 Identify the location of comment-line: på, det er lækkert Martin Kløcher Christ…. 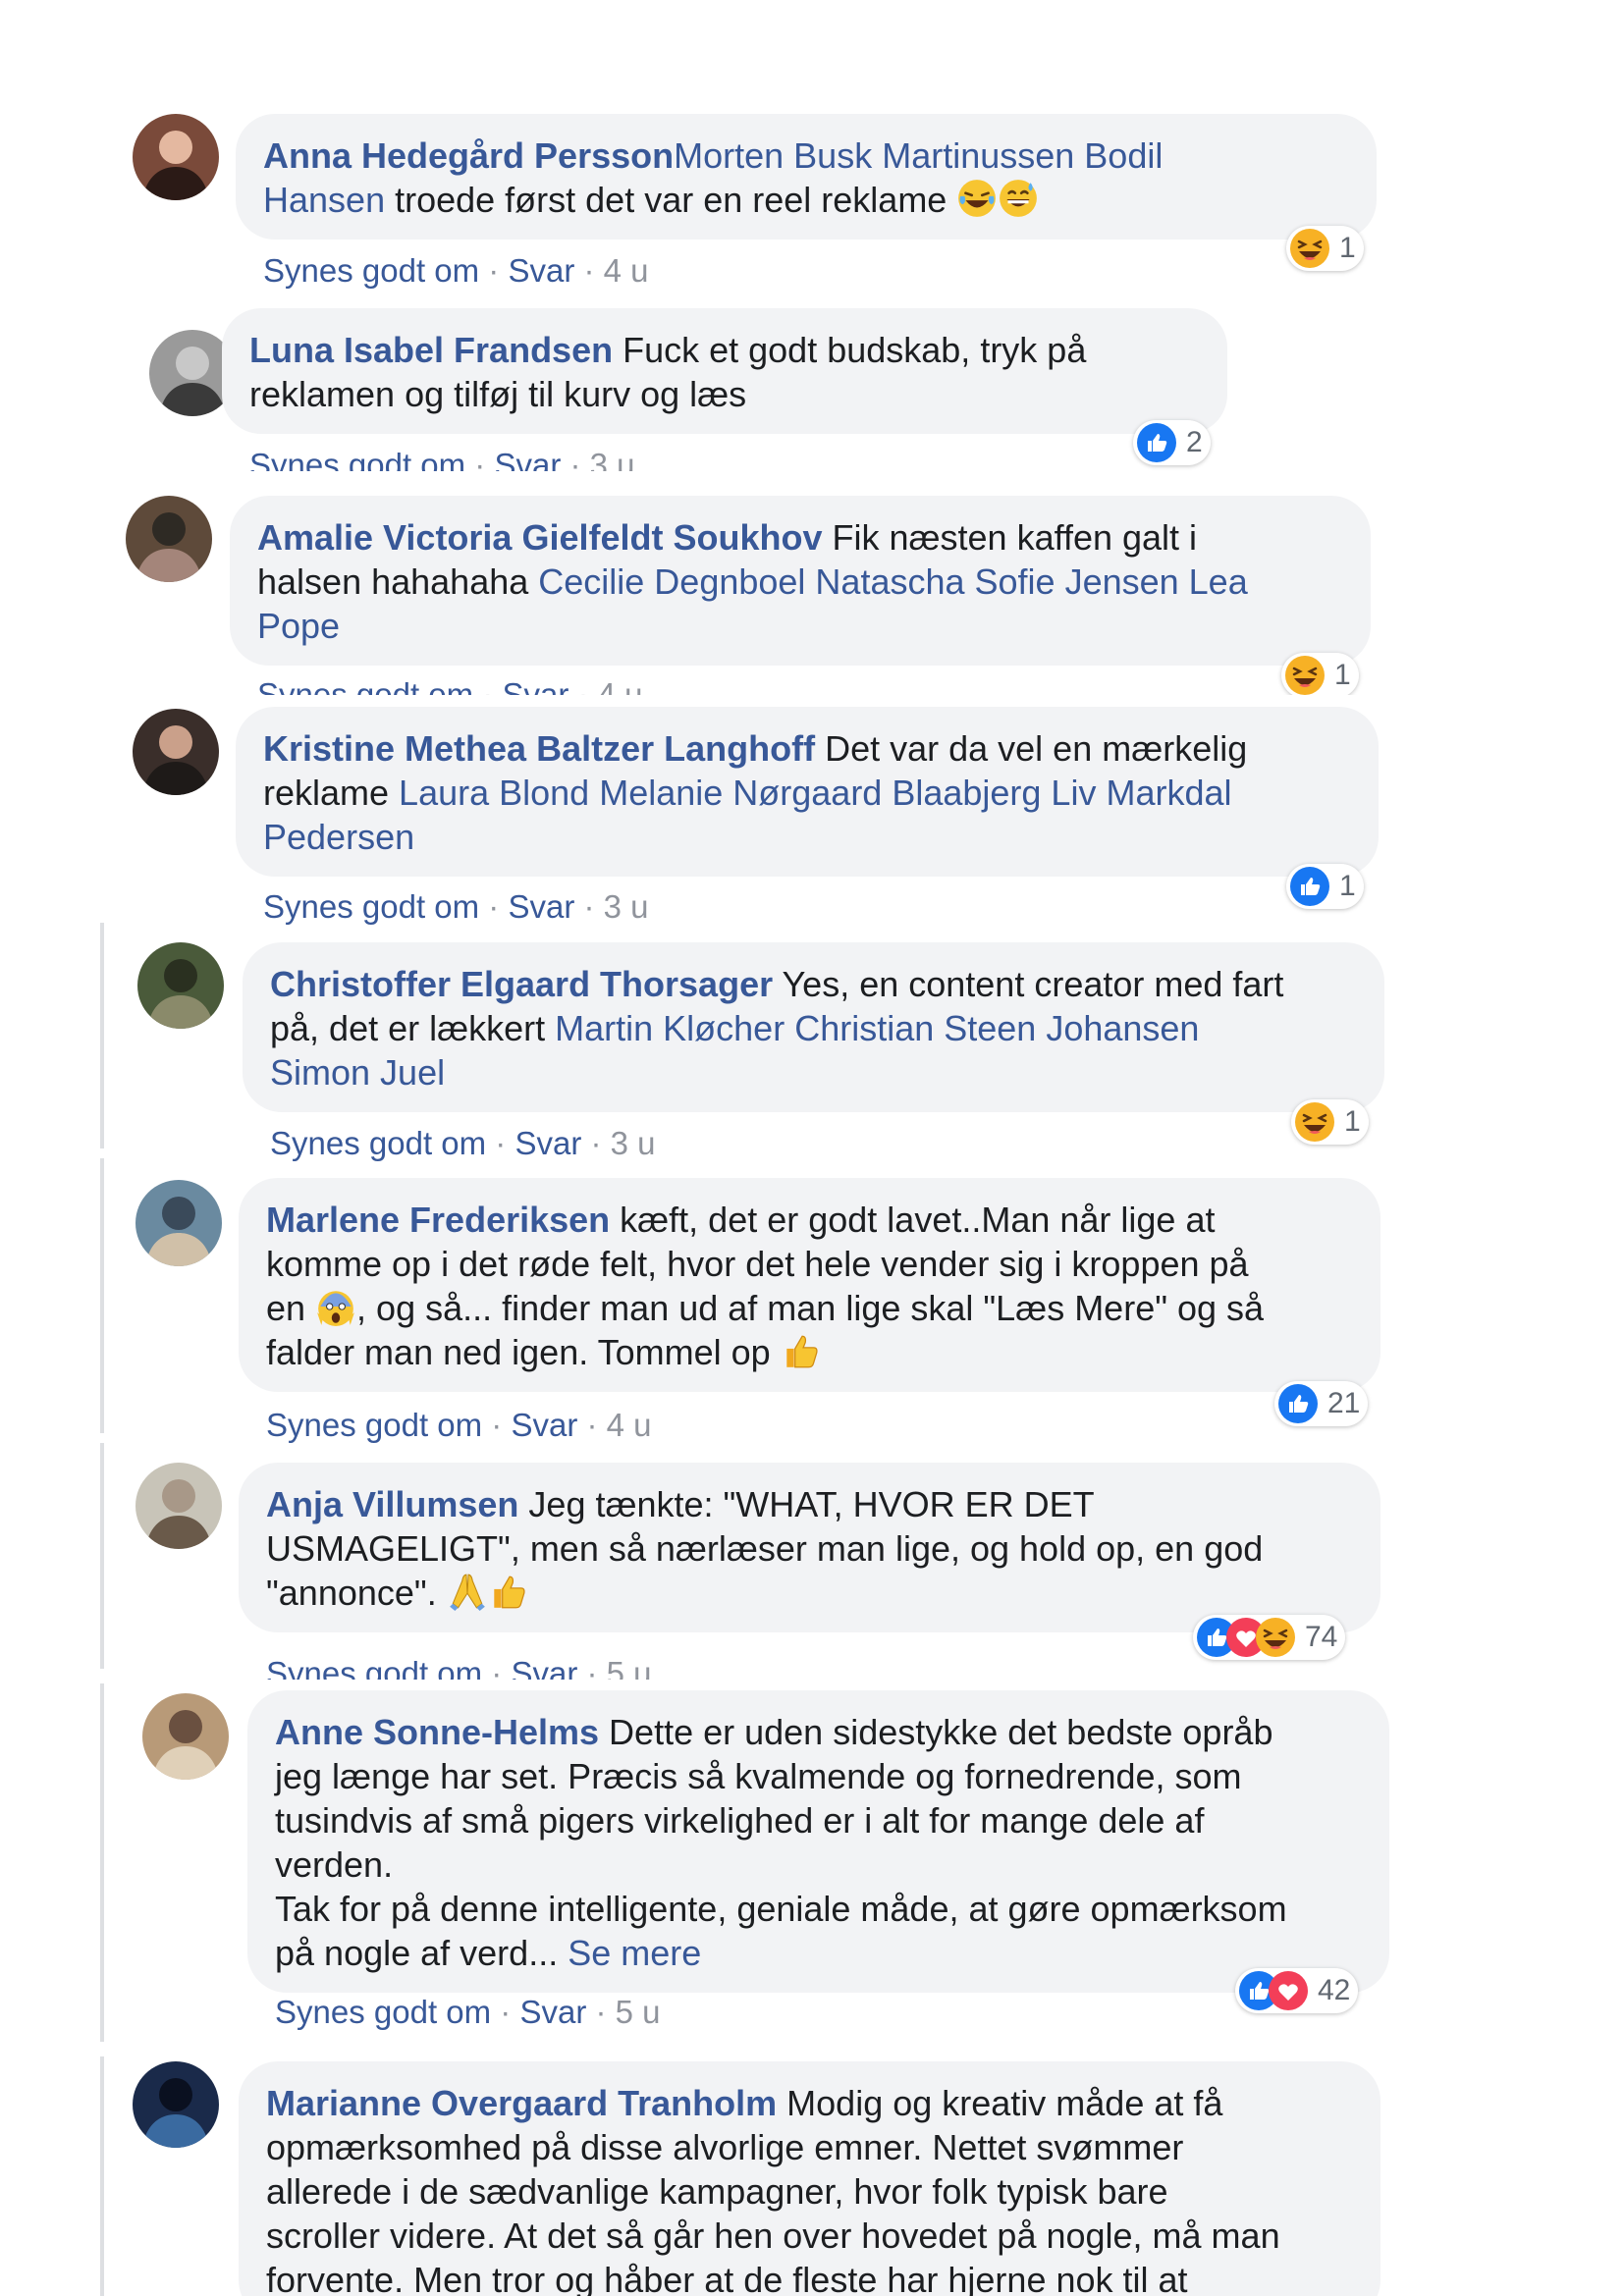
(813, 1028).